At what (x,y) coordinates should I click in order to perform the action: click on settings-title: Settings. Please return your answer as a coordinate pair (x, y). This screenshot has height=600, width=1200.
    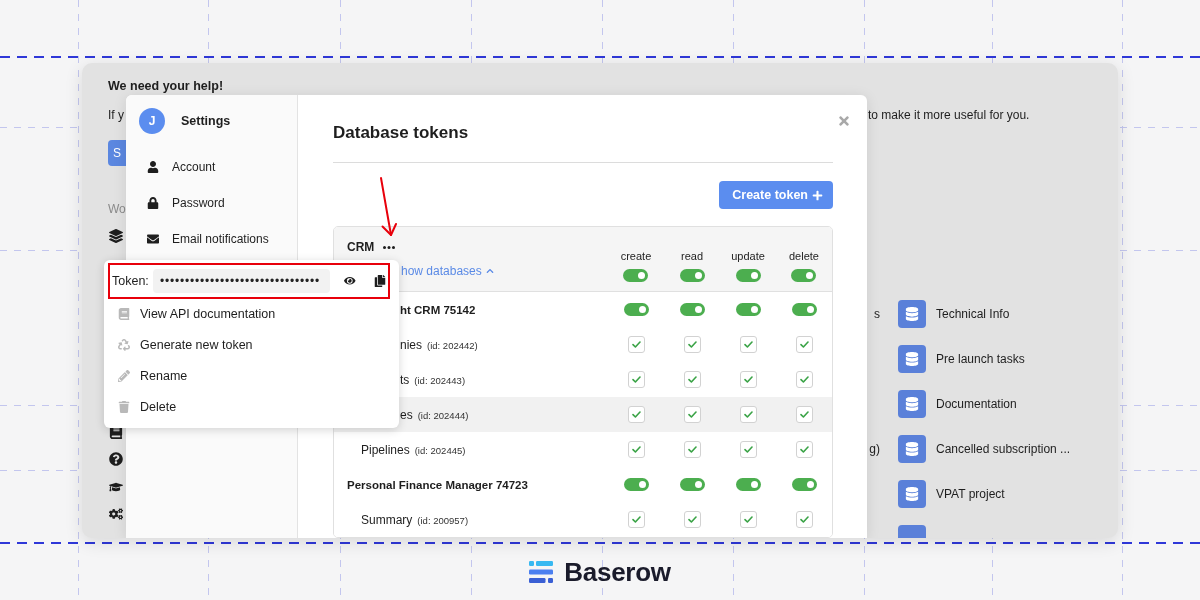
    Looking at the image, I should click on (206, 121).